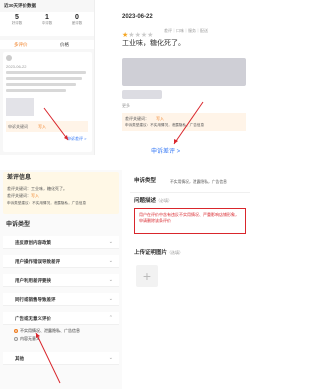  What do you see at coordinates (190, 192) in the screenshot?
I see `divider` at bounding box center [190, 192].